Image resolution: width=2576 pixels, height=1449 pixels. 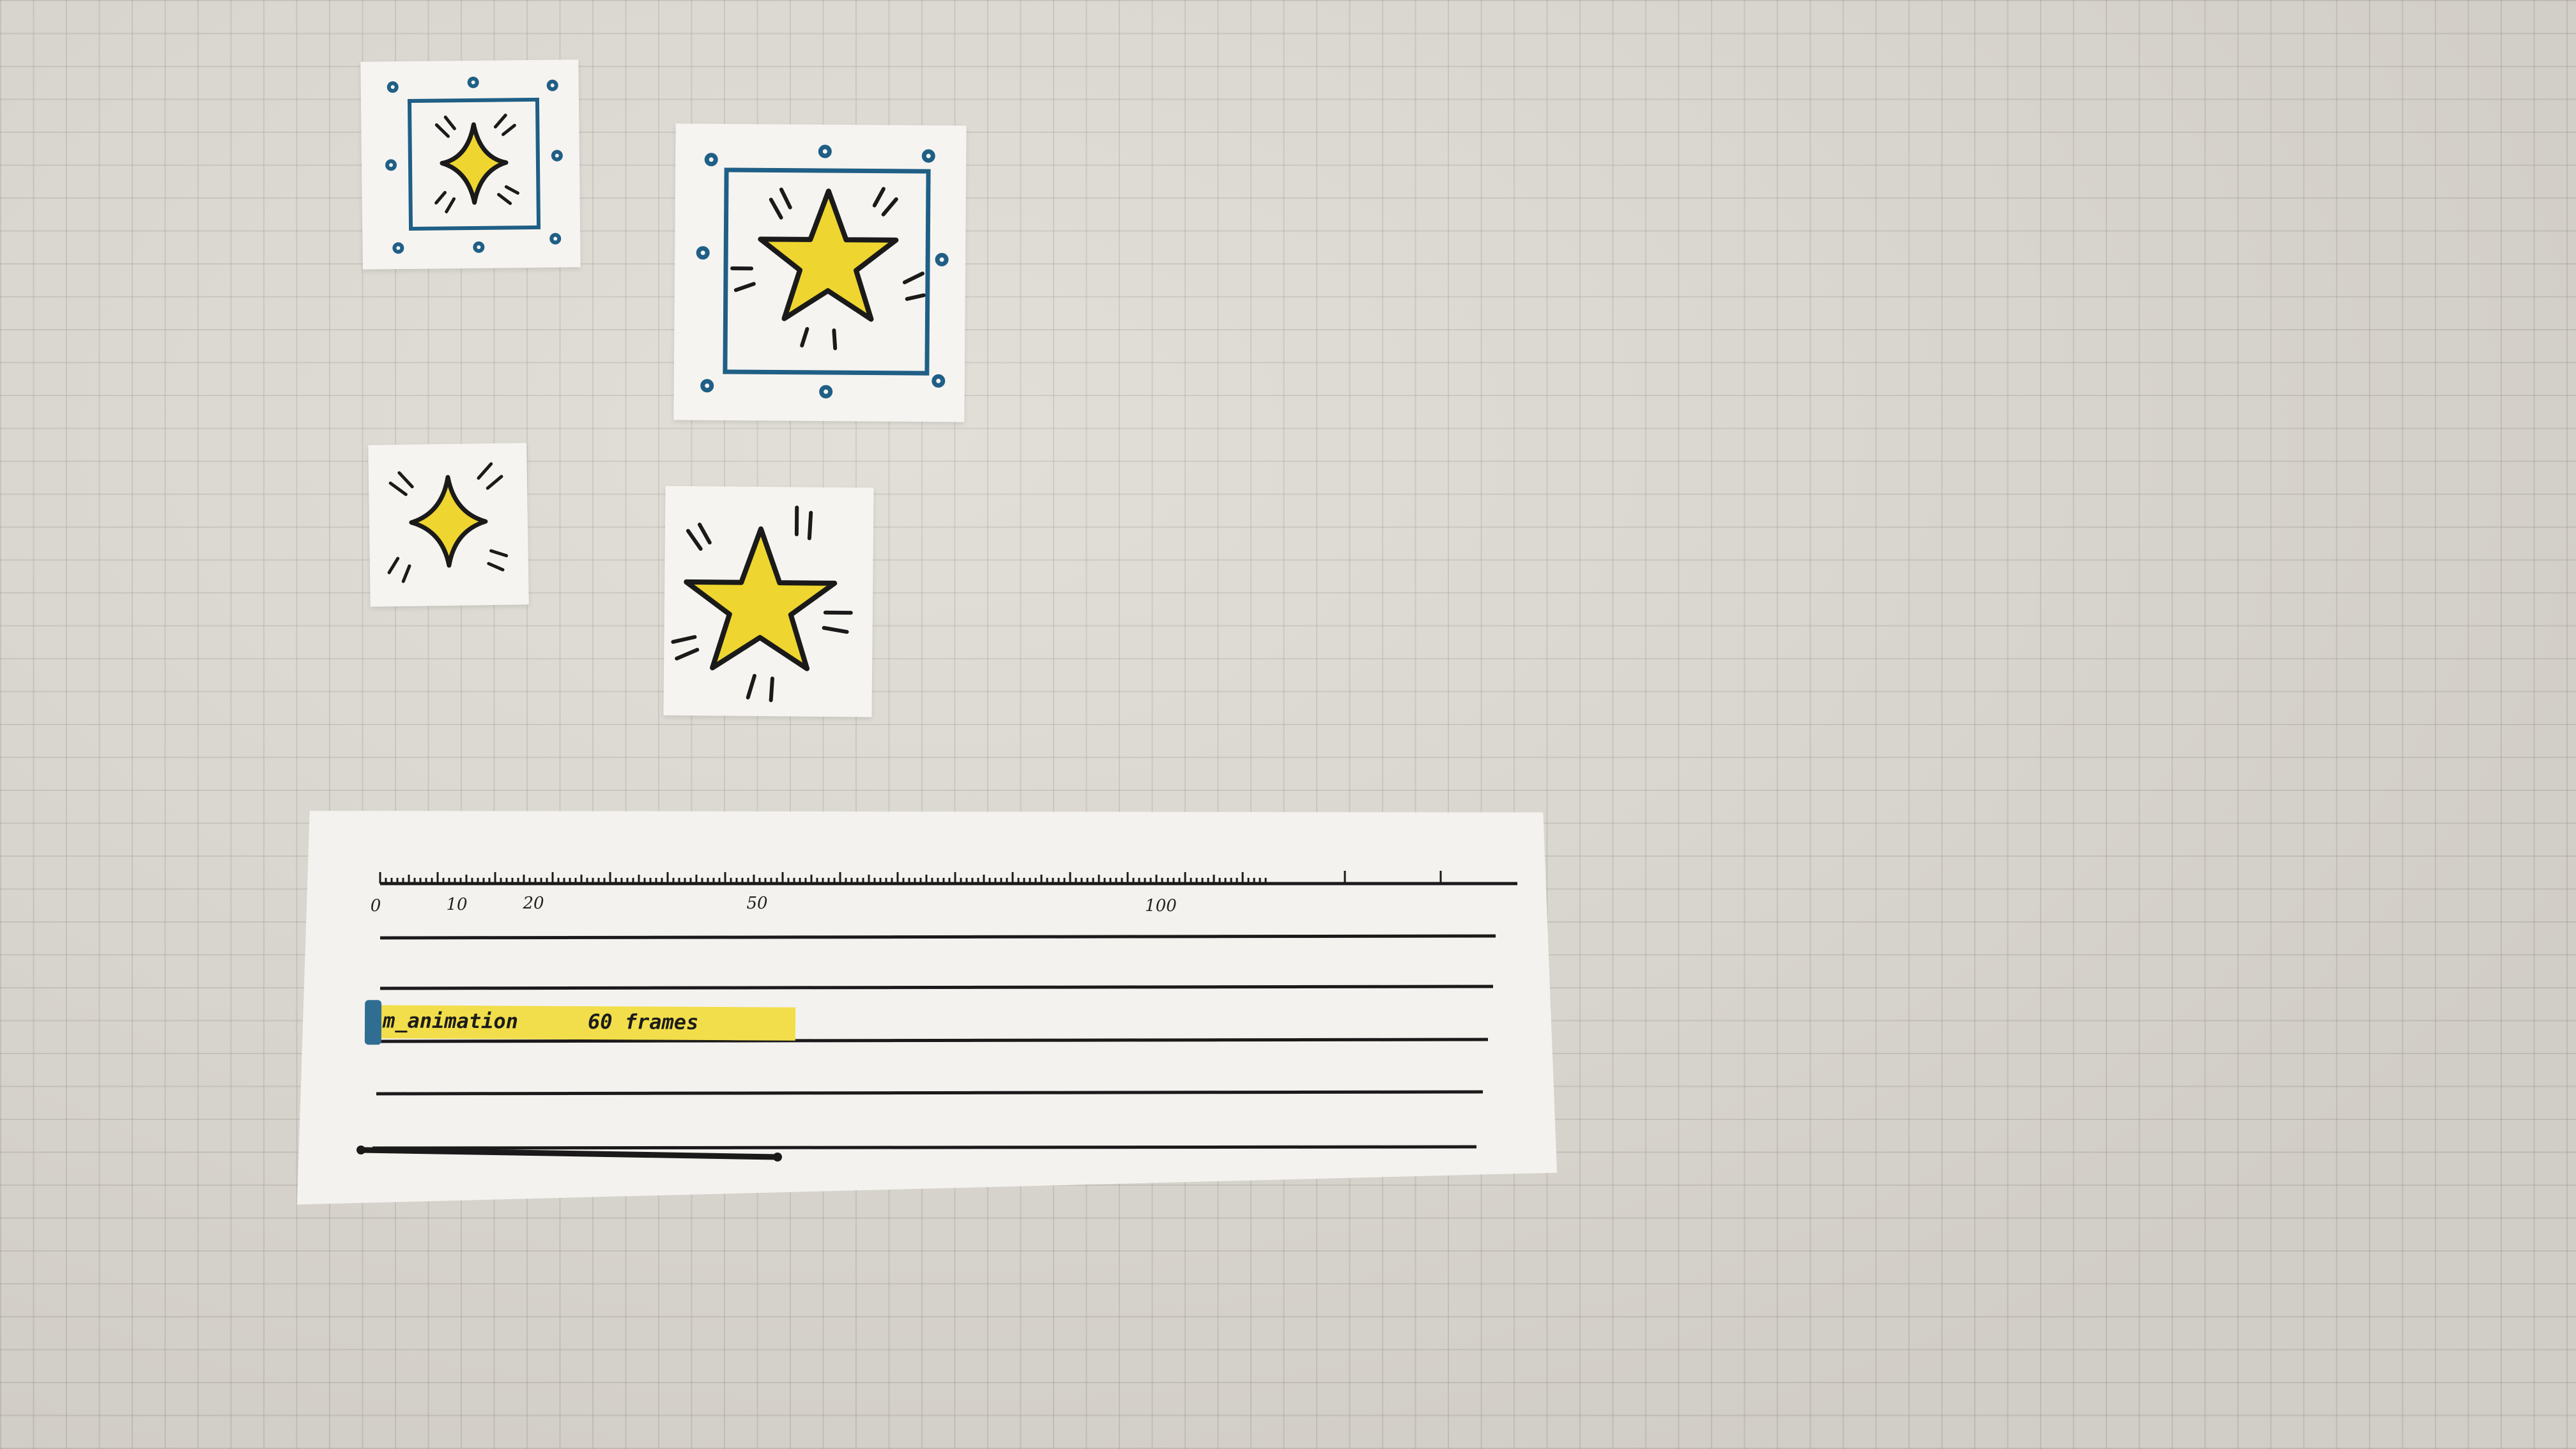 I want to click on sparkle-frame-card, so click(x=470, y=164).